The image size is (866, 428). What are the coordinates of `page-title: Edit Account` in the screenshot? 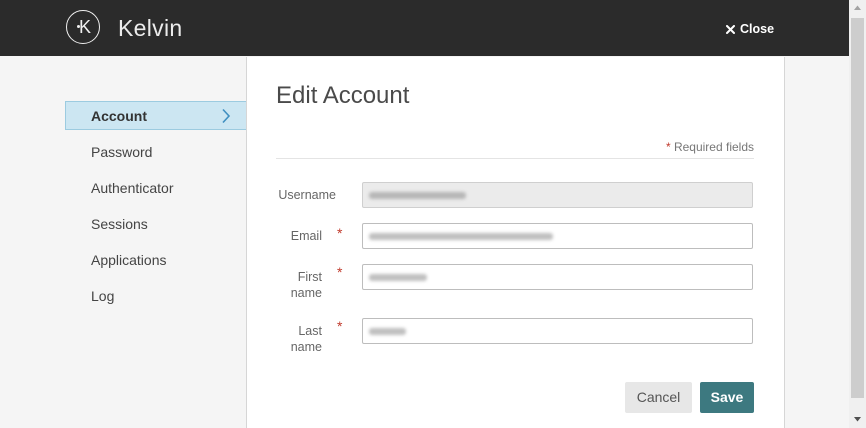 It's located at (343, 95).